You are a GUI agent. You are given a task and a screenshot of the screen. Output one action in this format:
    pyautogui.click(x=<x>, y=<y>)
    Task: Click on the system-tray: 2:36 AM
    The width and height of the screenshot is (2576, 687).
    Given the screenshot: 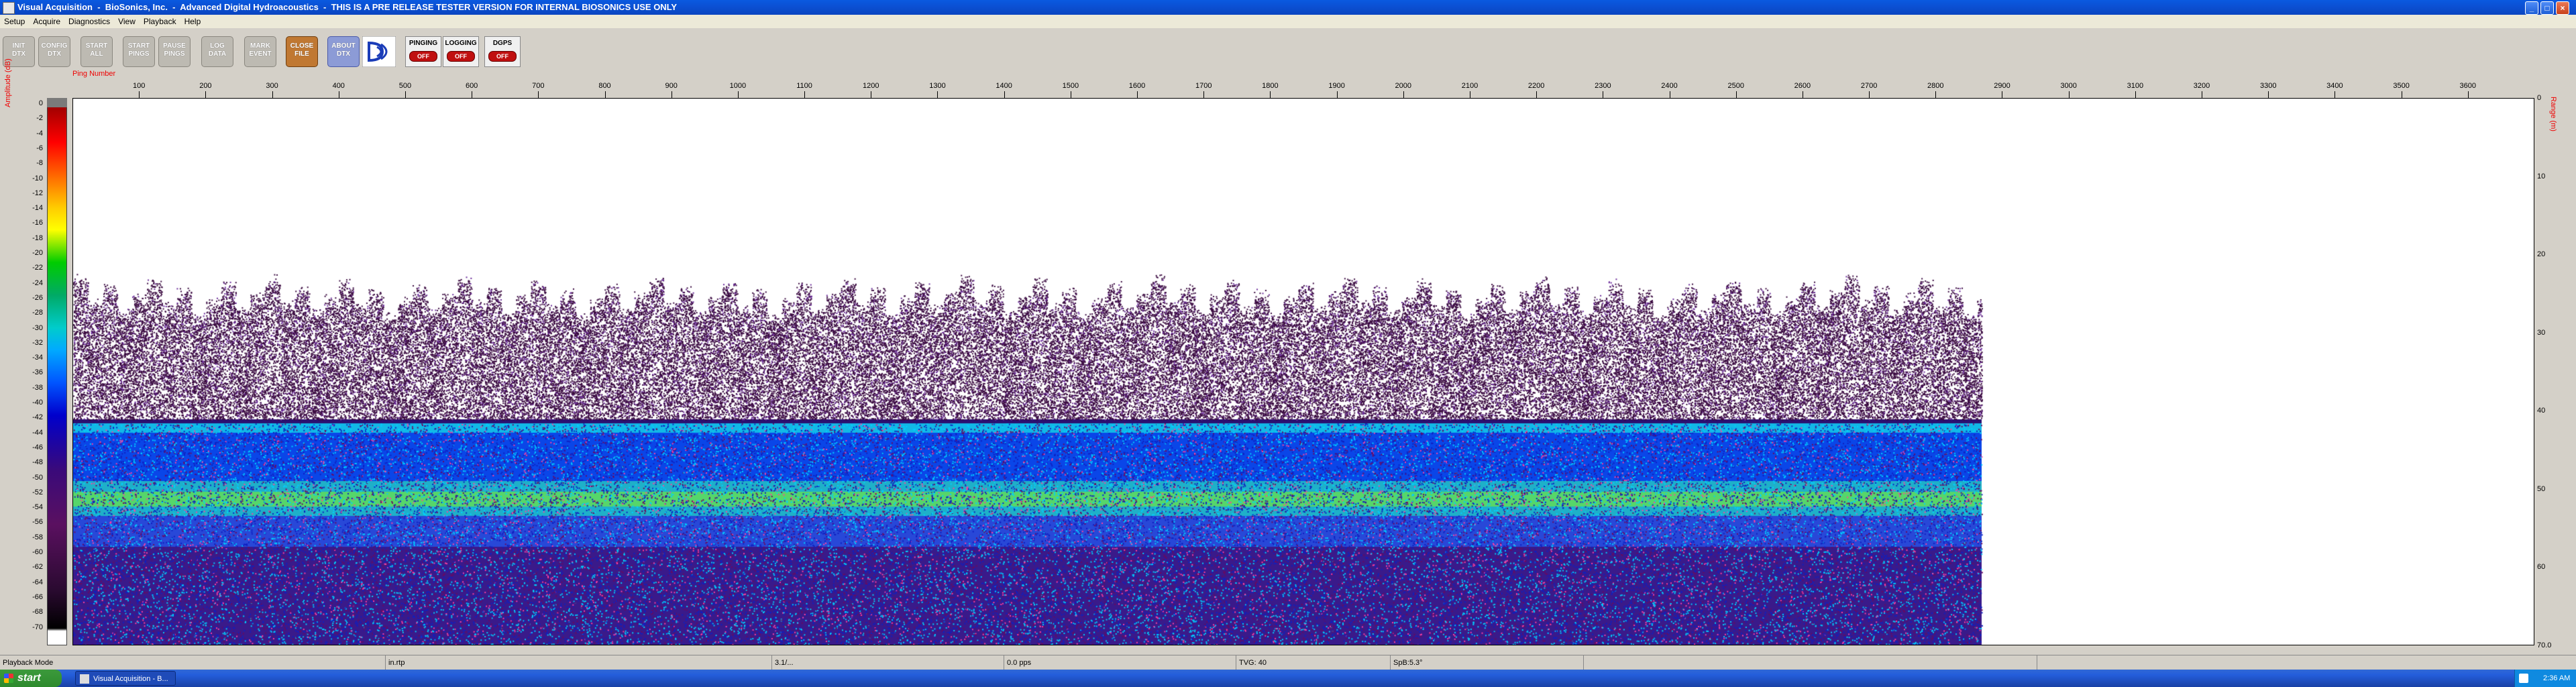 What is the action you would take?
    pyautogui.click(x=2545, y=679)
    